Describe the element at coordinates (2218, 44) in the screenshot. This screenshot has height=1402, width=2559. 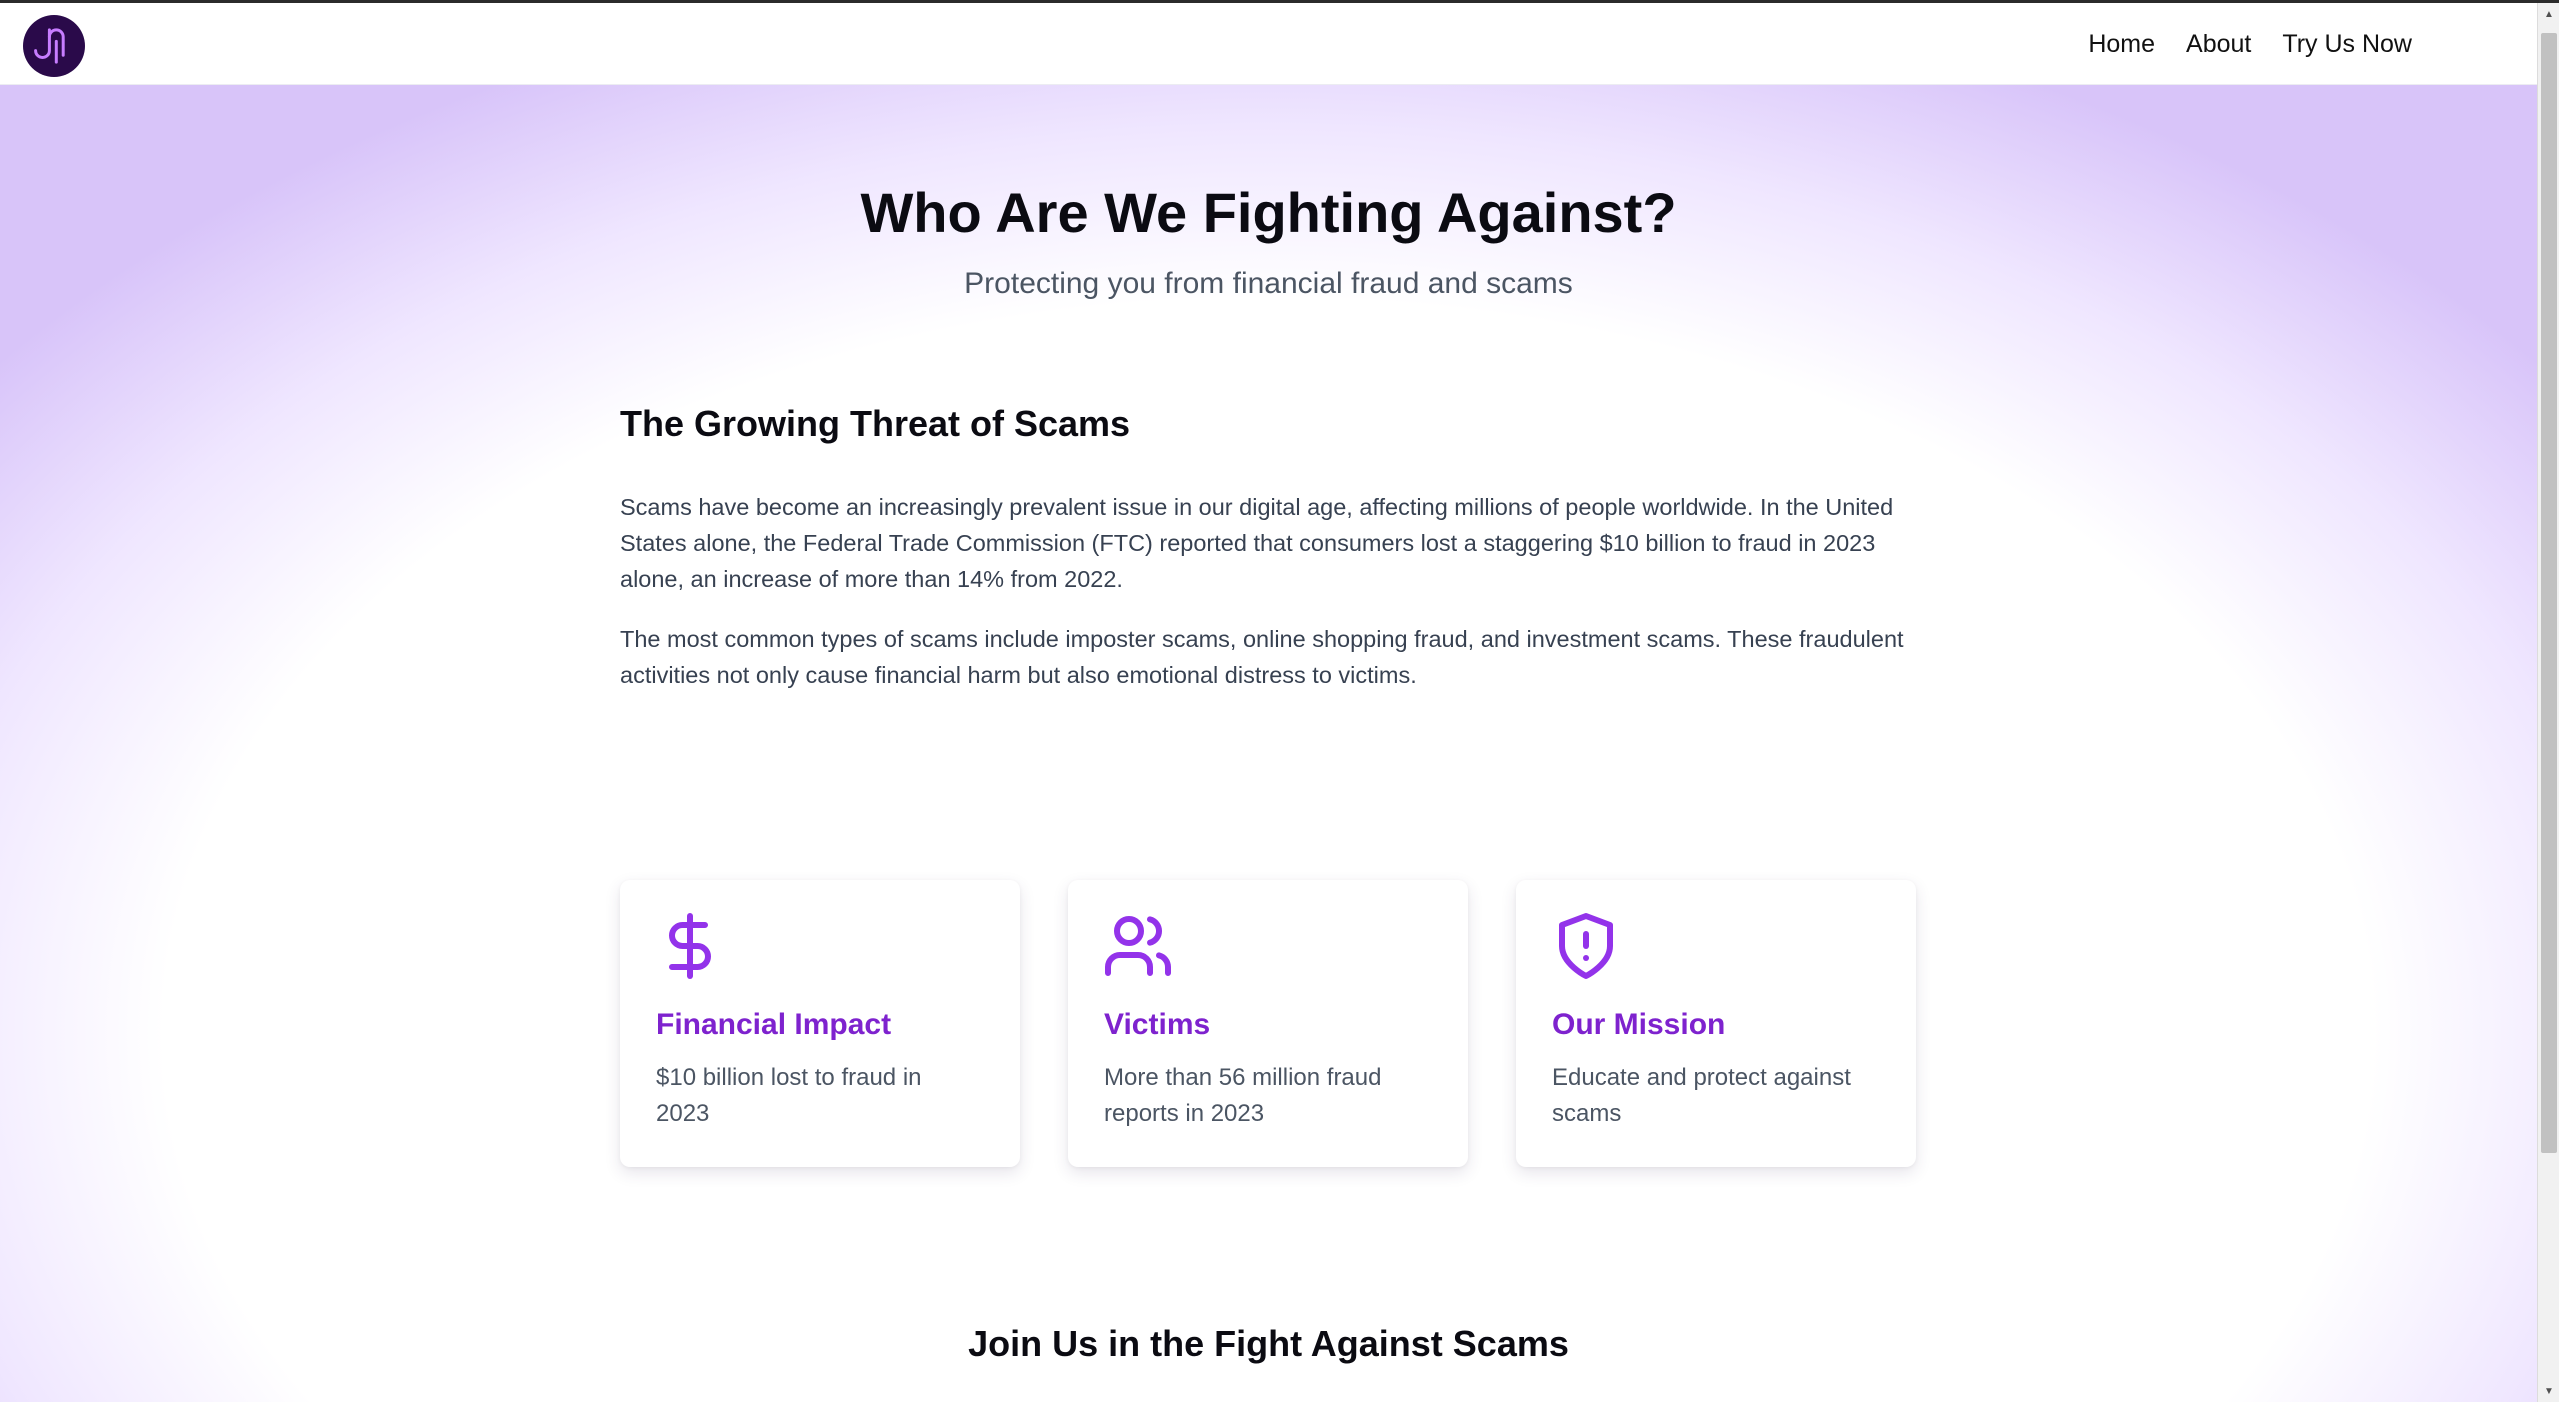
I see `nav-link-about: About` at that location.